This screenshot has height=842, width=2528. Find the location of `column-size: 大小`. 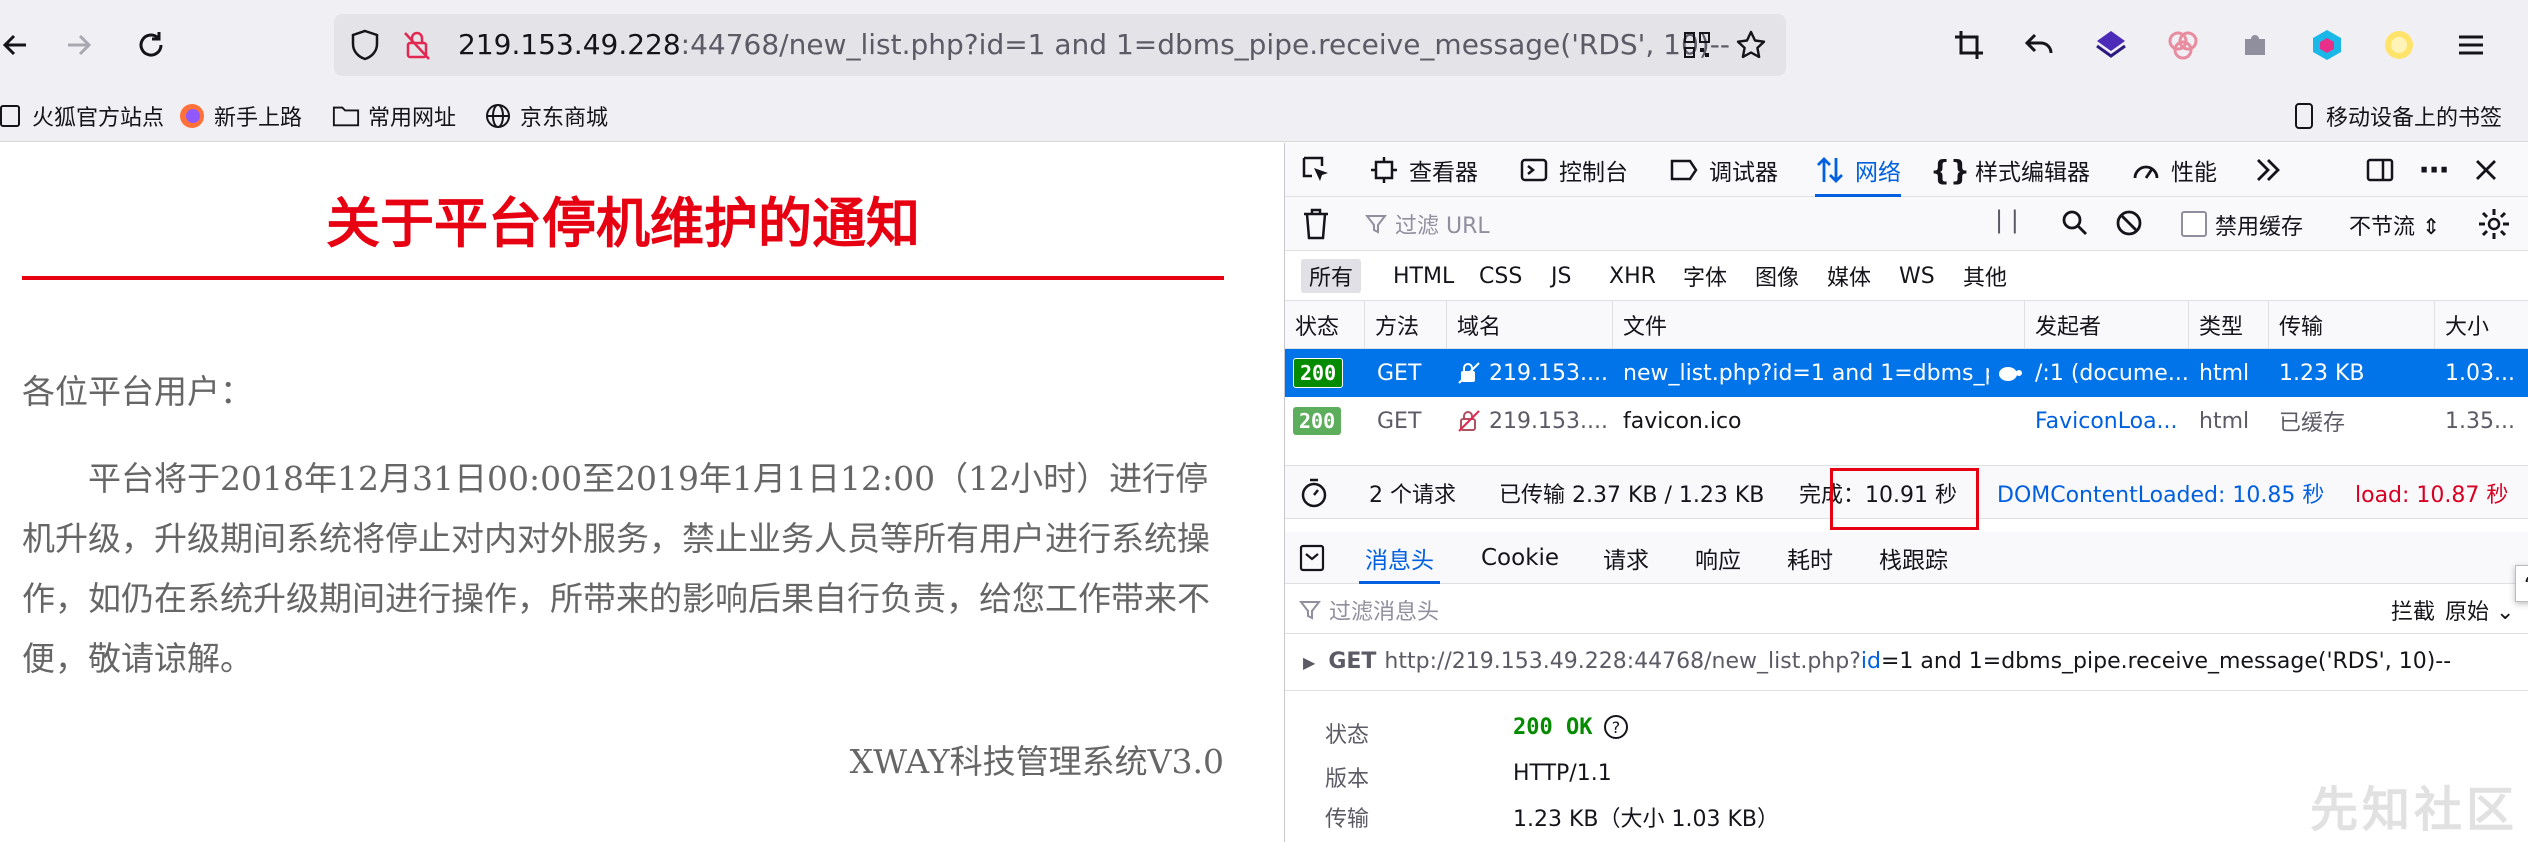

column-size: 大小 is located at coordinates (2481, 325).